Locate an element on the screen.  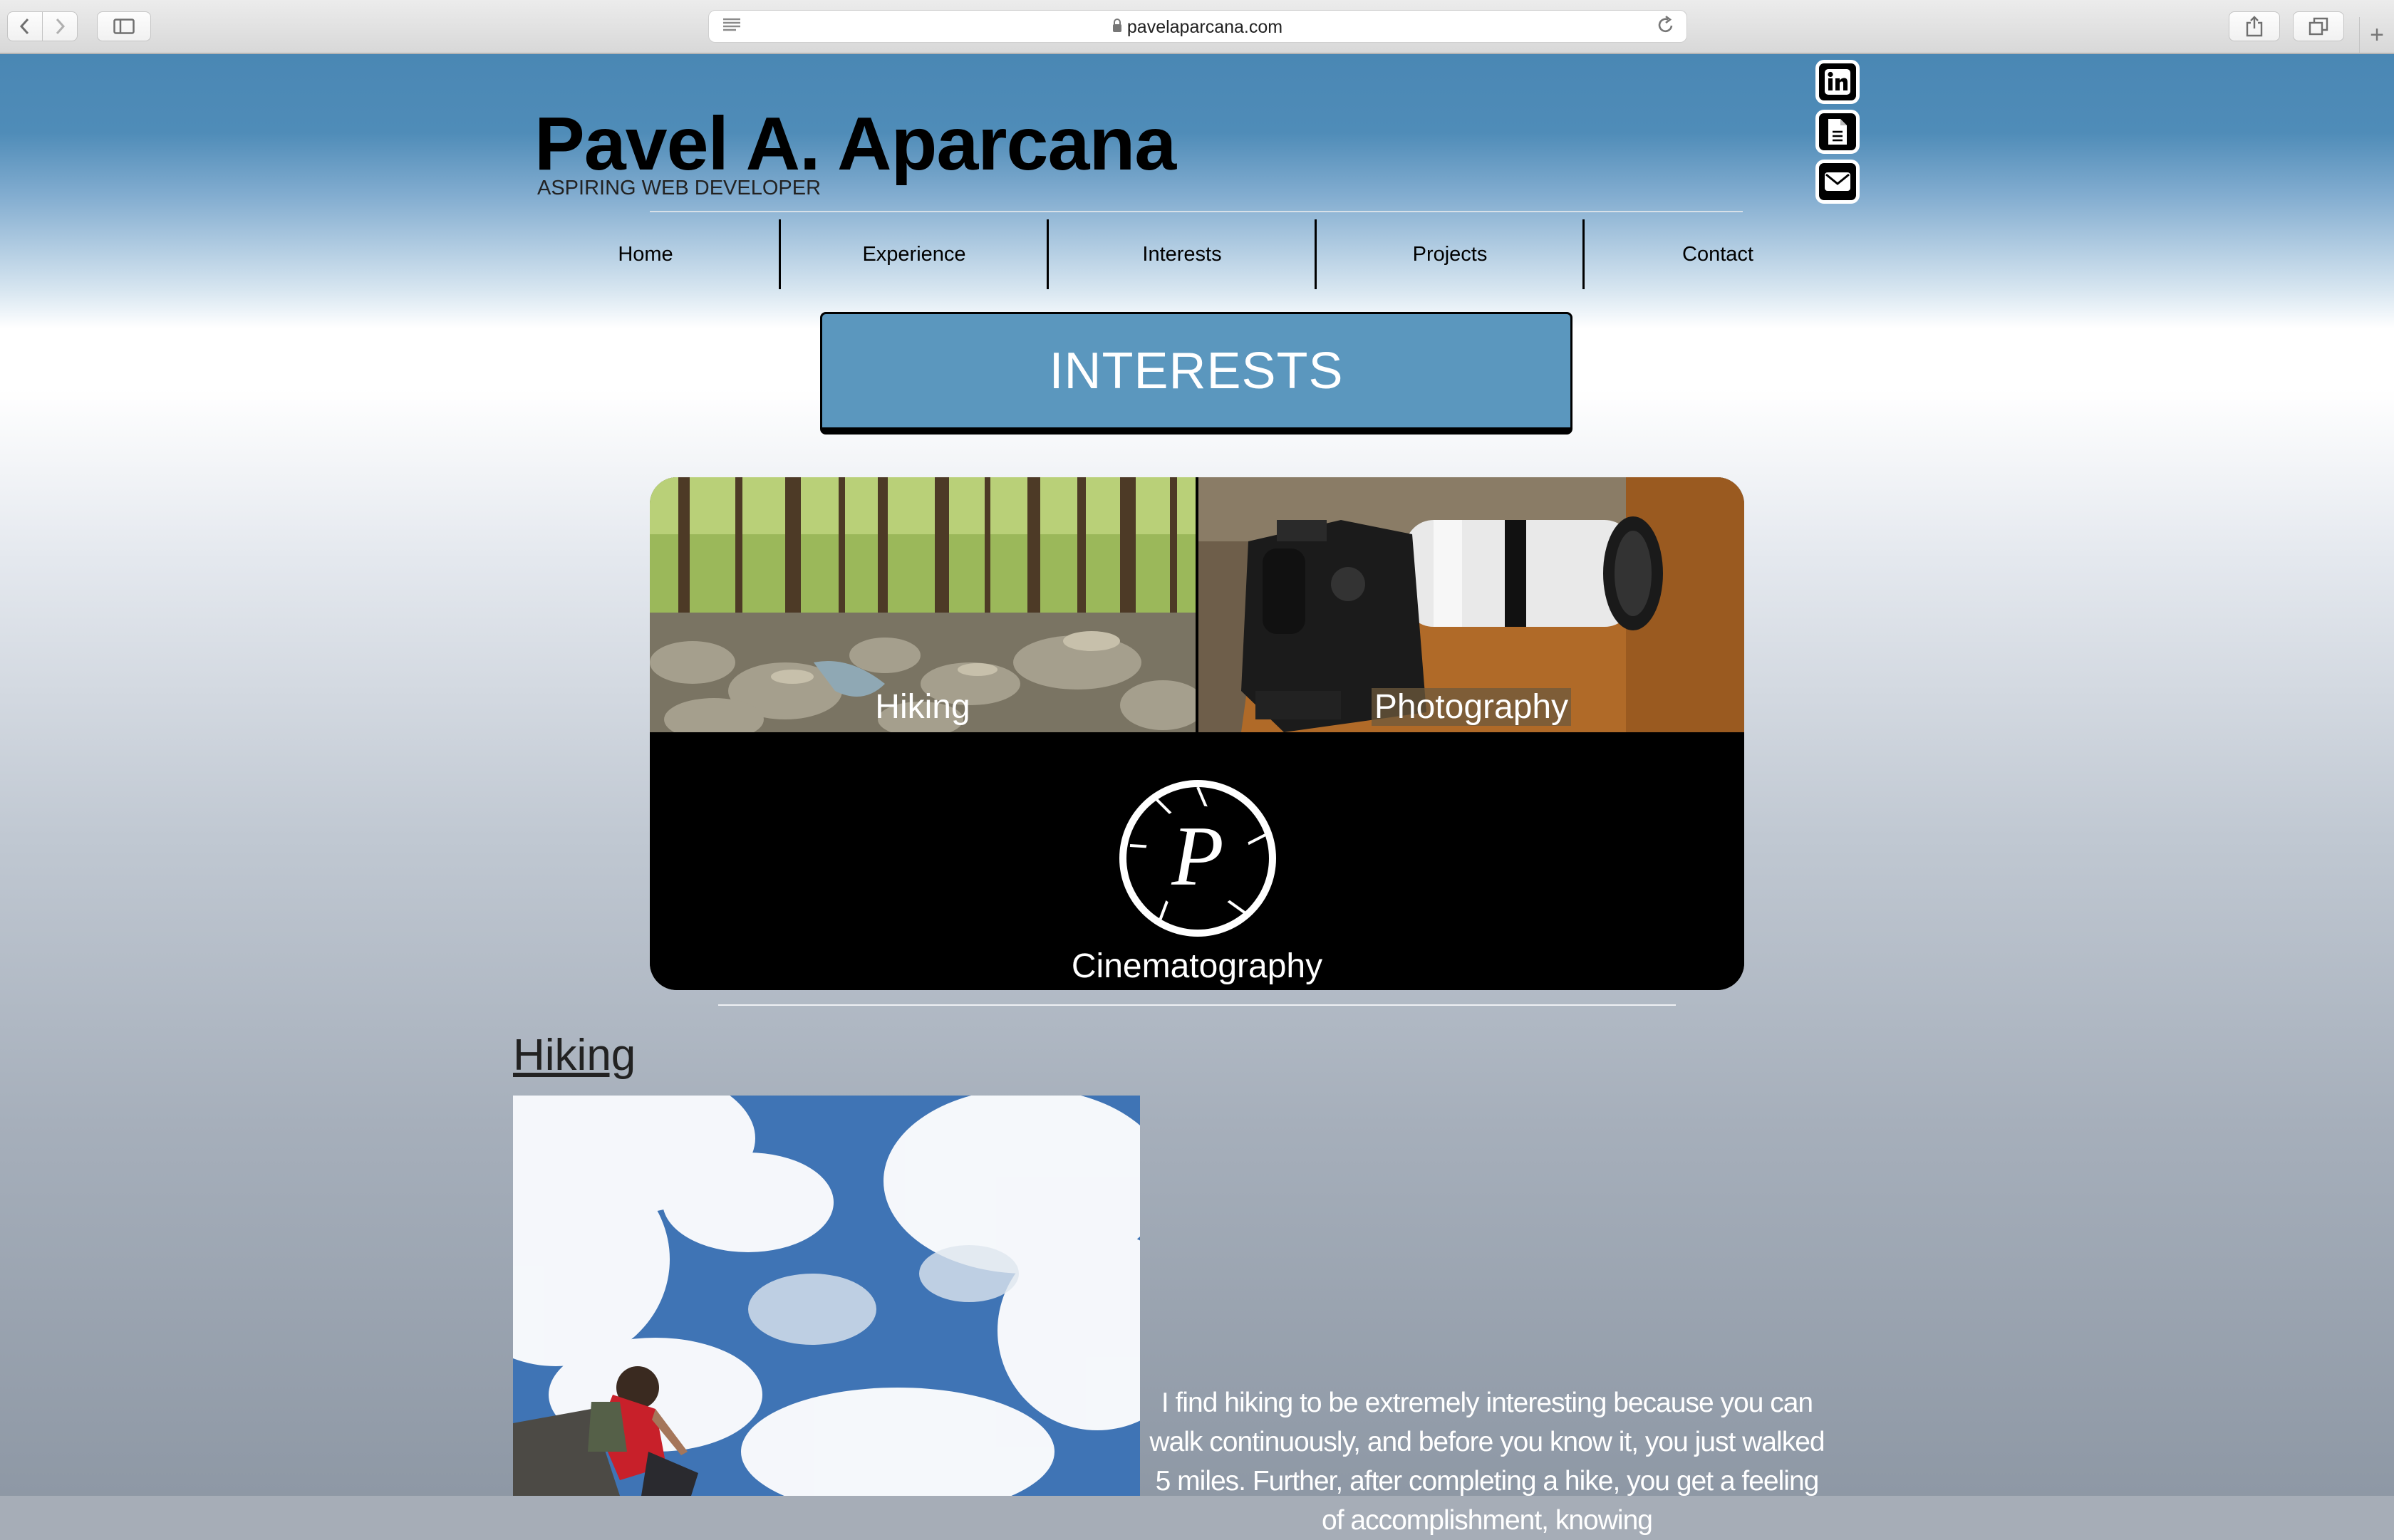
hiking-photo is located at coordinates (826, 1296).